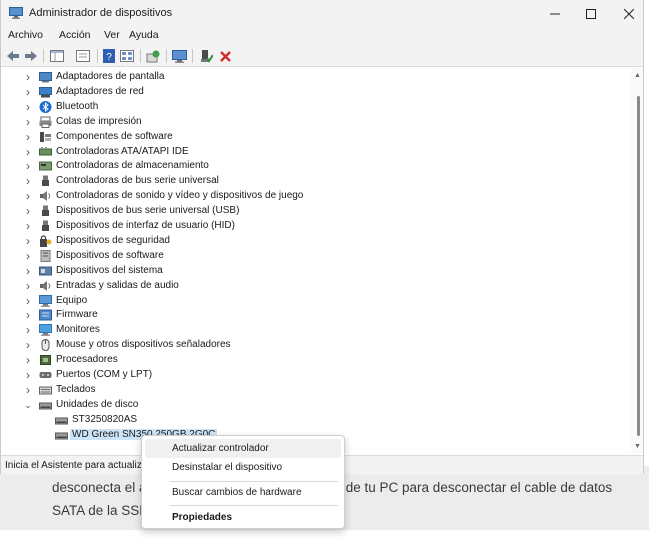 The image size is (649, 548). I want to click on update-driver-icon, so click(153, 56).